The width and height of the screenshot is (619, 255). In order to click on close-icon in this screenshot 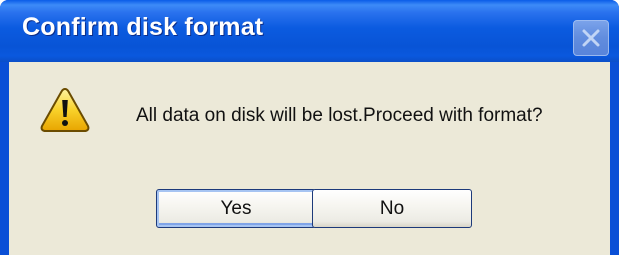, I will do `click(591, 38)`.